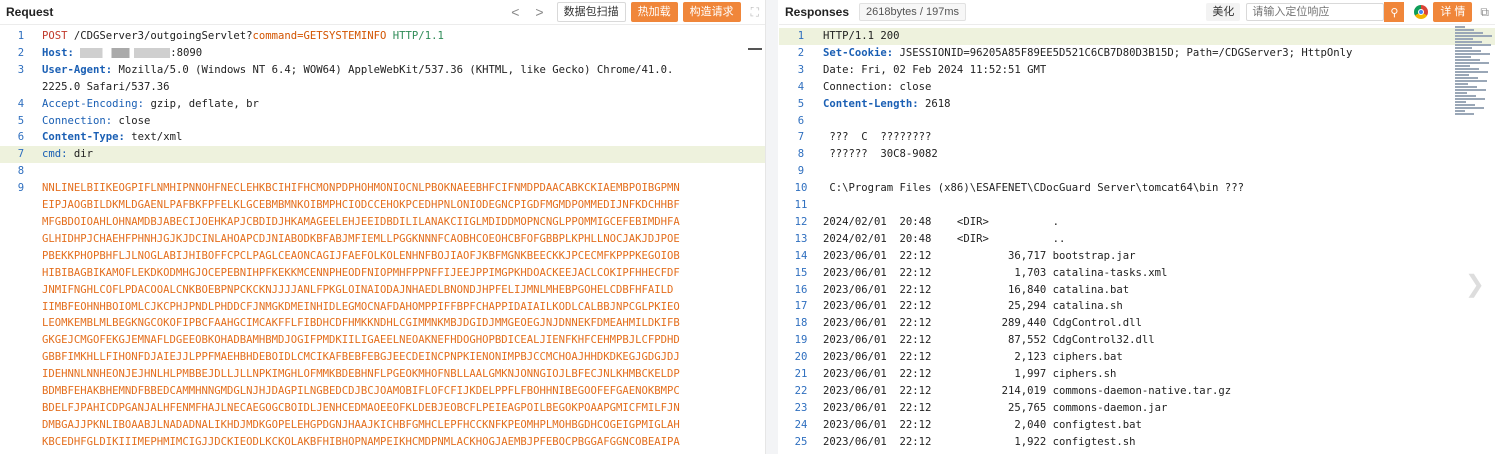 The width and height of the screenshot is (1495, 454). Describe the element at coordinates (976, 289) in the screenshot. I see `line-value: 2023/06/01 22:12 16,840 catalina.bat` at that location.